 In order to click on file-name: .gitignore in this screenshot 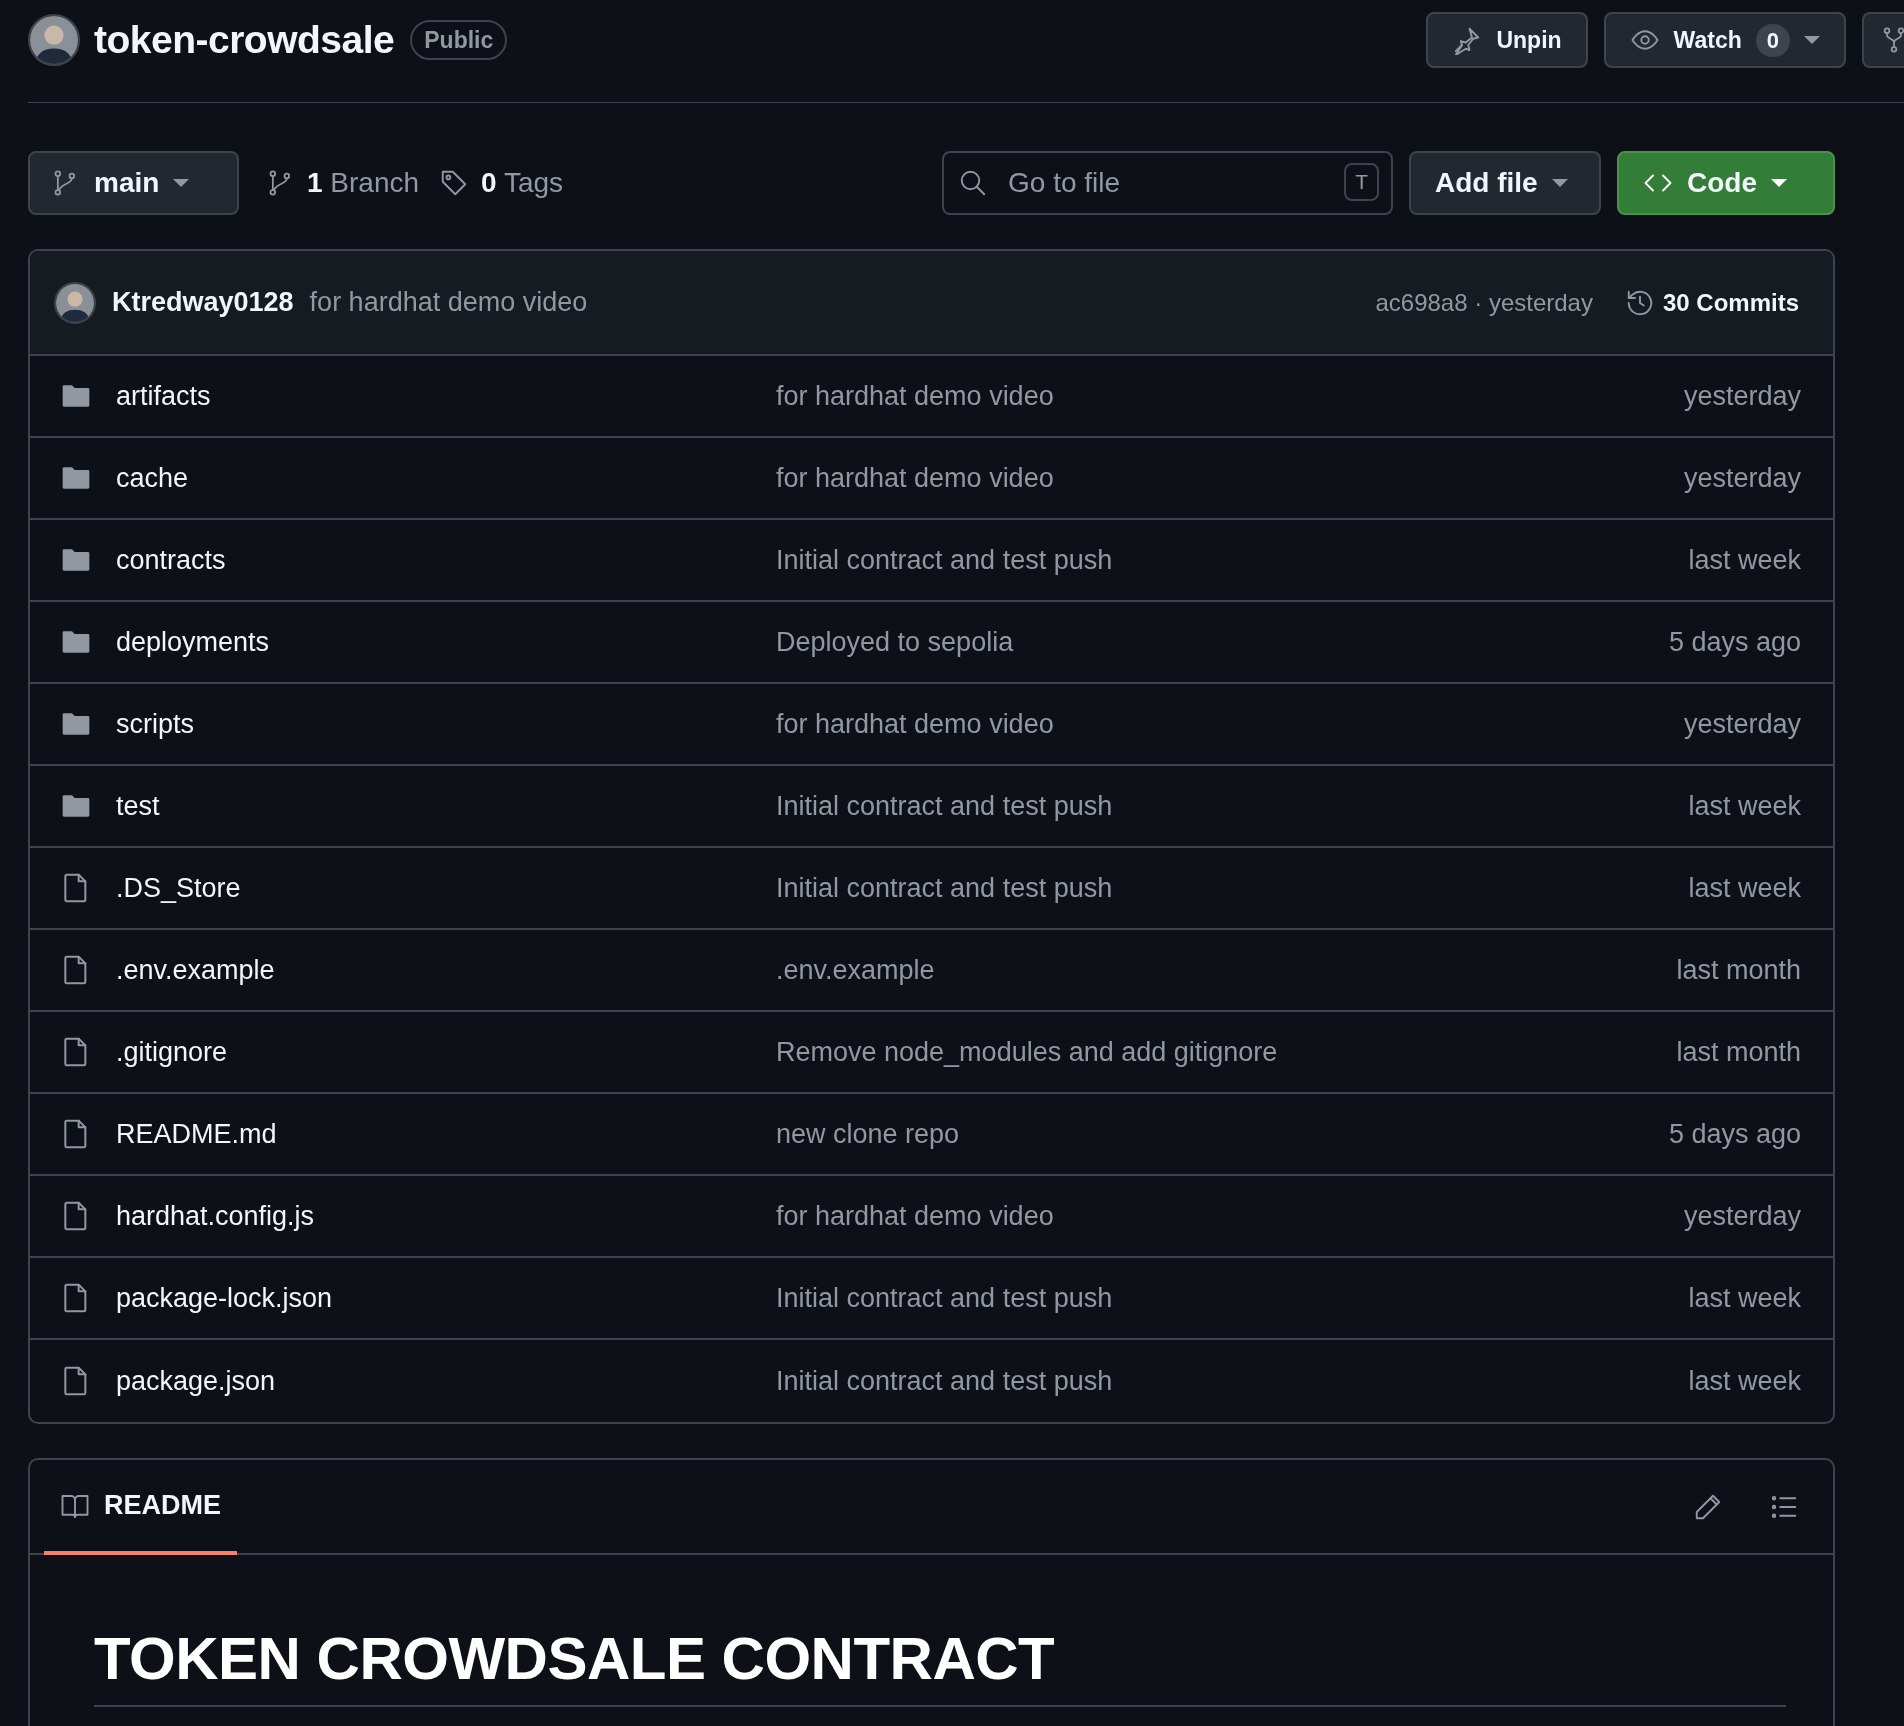, I will do `click(446, 1052)`.